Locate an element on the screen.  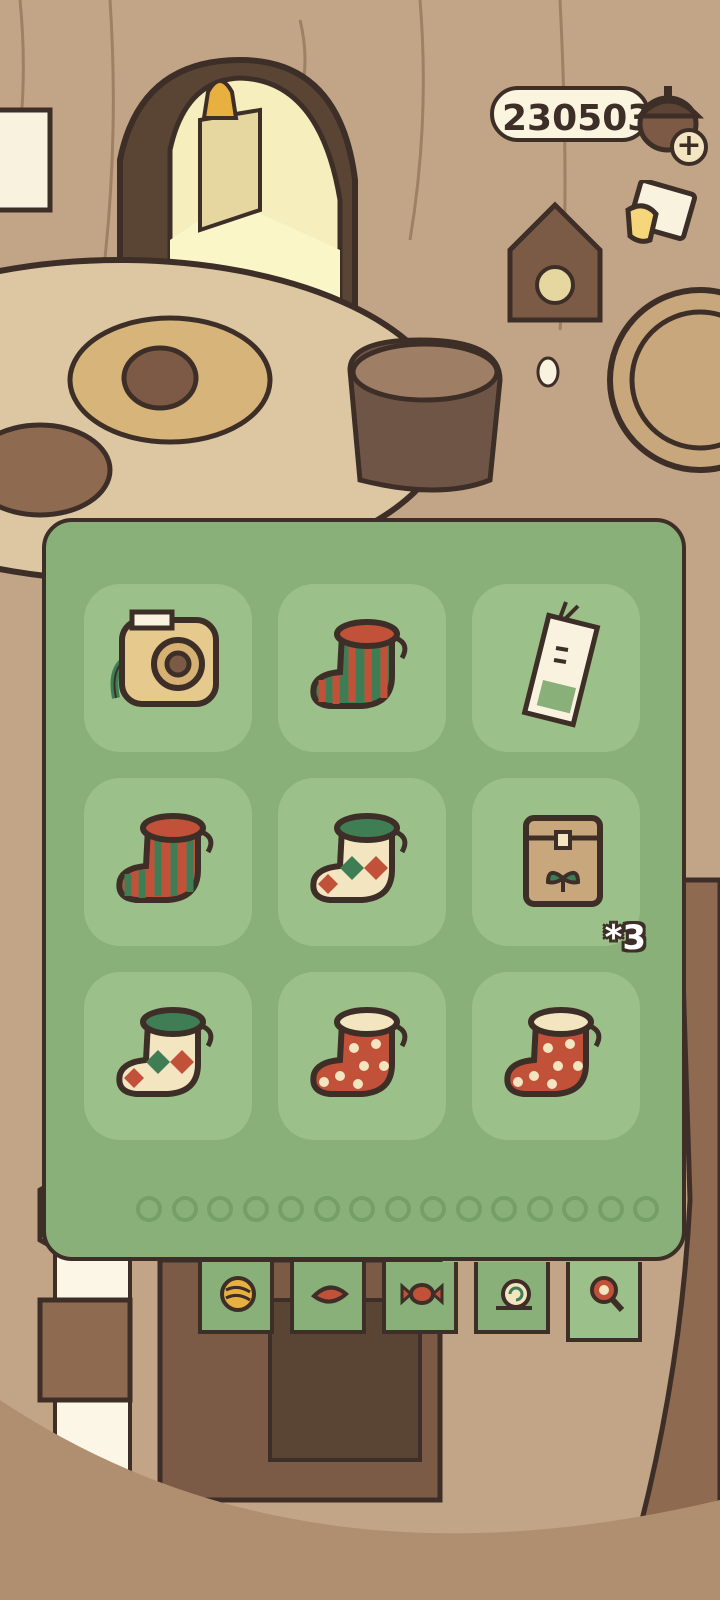
item-slot-camera is located at coordinates (168, 668).